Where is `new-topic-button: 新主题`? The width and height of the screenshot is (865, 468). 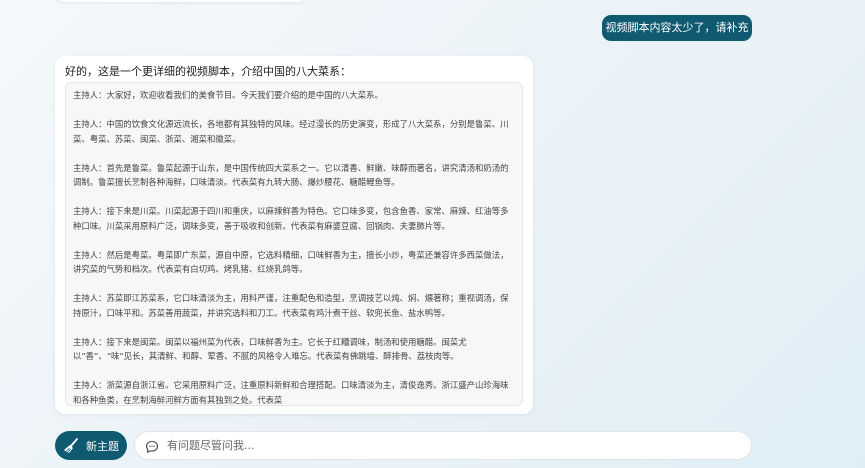 new-topic-button: 新主题 is located at coordinates (91, 445).